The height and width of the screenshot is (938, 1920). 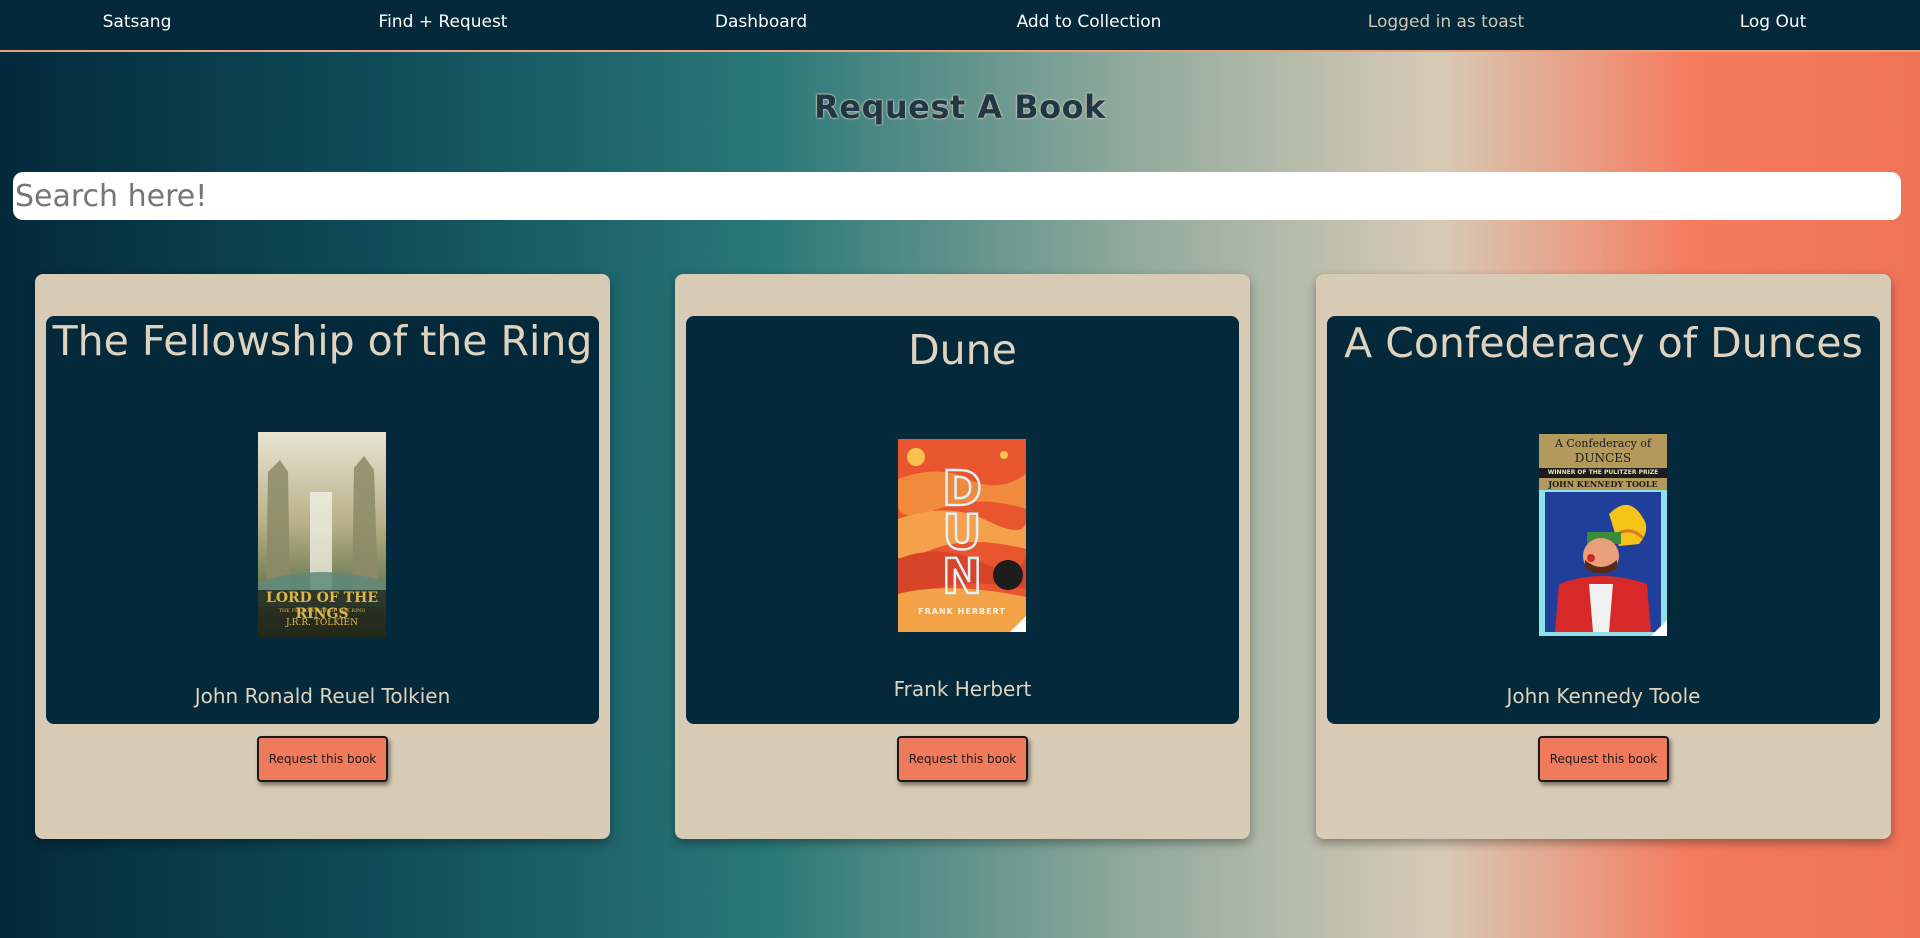 What do you see at coordinates (322, 341) in the screenshot?
I see `book-title: The Fellowship of the Ring` at bounding box center [322, 341].